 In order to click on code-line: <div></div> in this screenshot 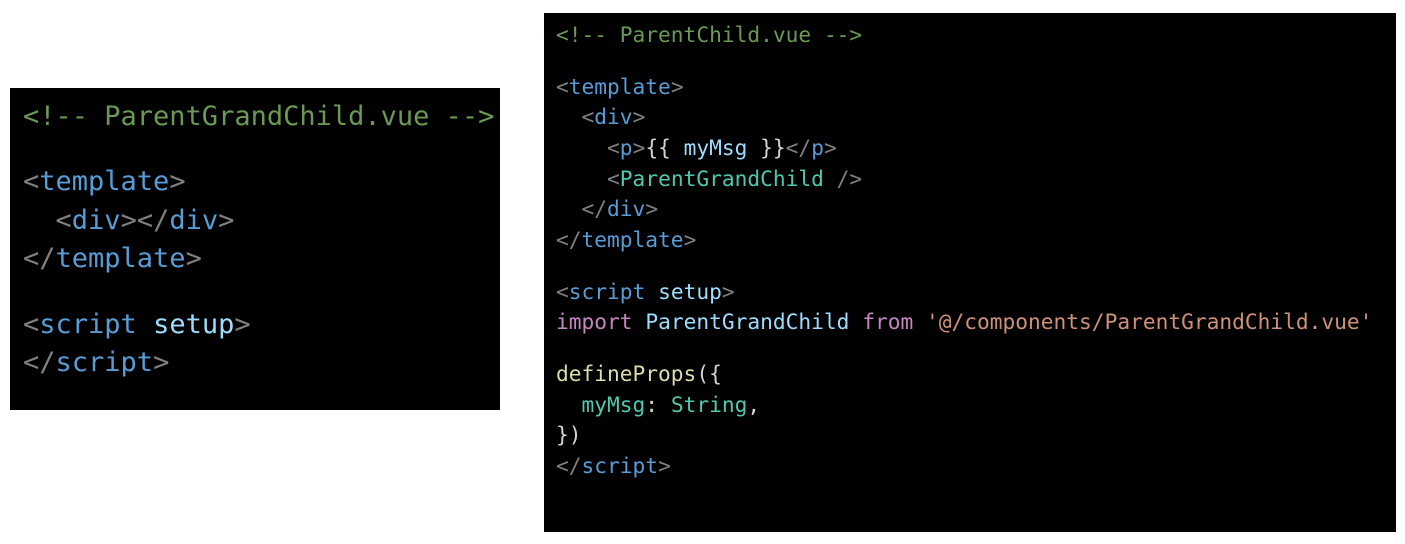, I will do `click(261, 221)`.